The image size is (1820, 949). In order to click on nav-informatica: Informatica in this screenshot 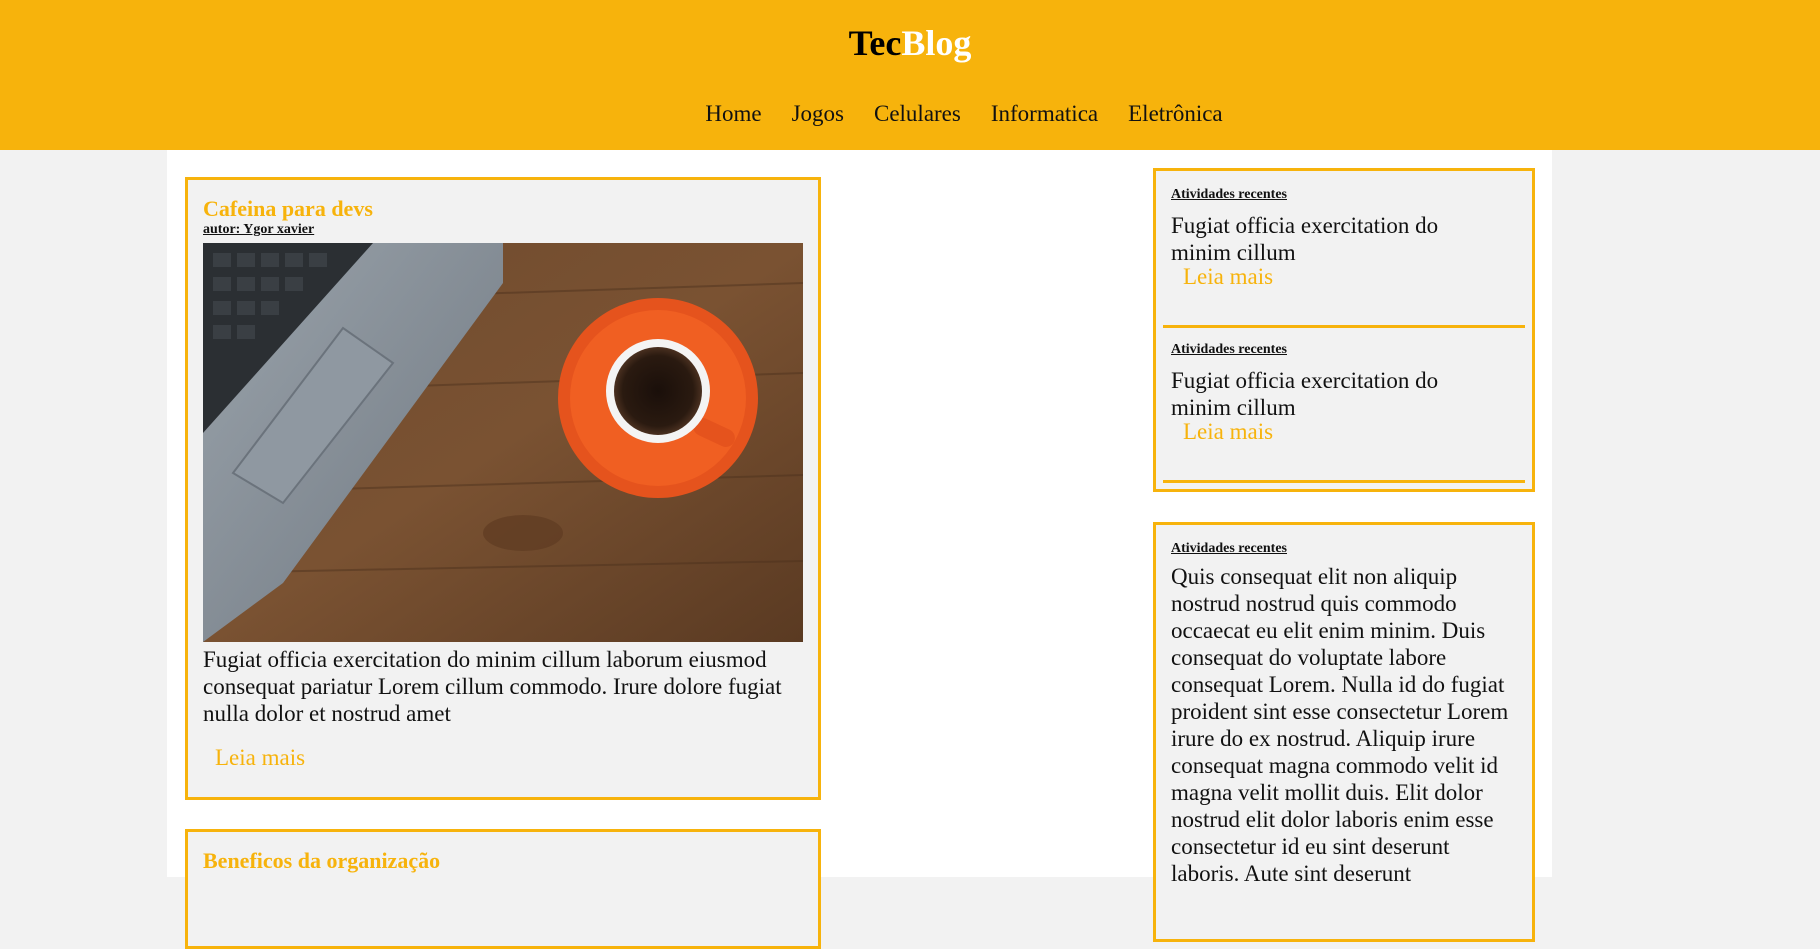, I will do `click(1044, 114)`.